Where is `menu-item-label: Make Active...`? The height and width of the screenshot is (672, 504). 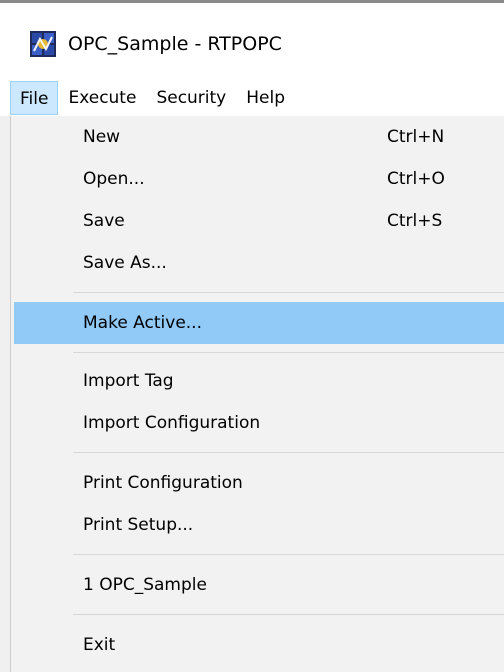
menu-item-label: Make Active... is located at coordinates (142, 323).